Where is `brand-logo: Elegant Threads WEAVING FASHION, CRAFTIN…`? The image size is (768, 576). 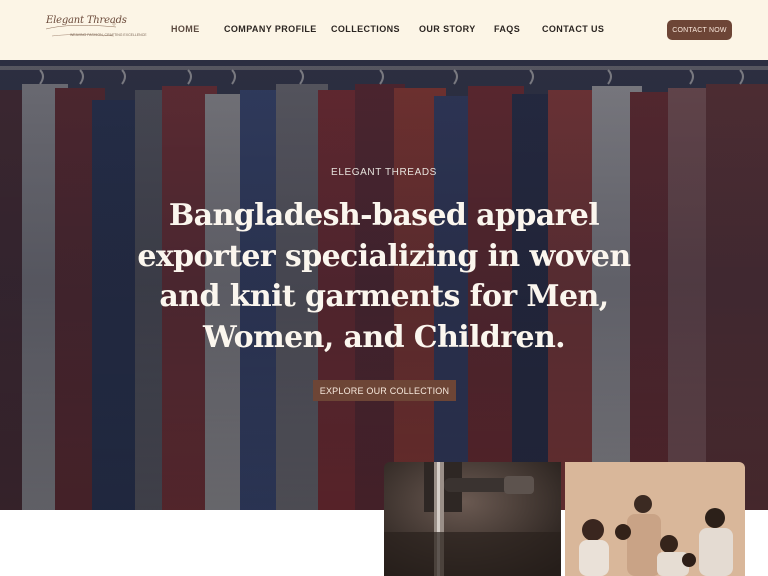
brand-logo: Elegant Threads WEAVING FASHION, CRAFTIN… is located at coordinates (95, 29).